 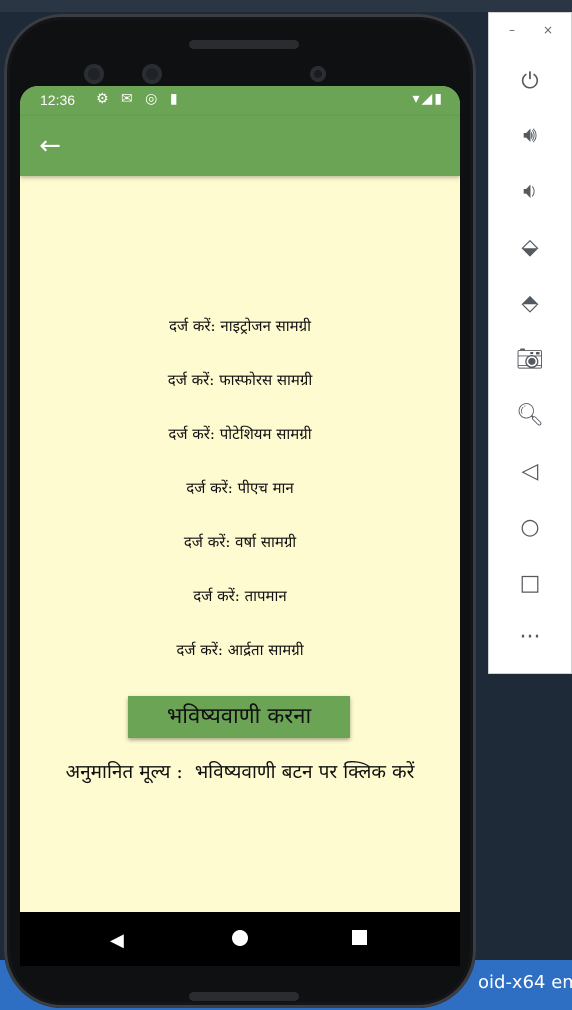 I want to click on rotate-right-icon: ⬘, so click(x=530, y=304).